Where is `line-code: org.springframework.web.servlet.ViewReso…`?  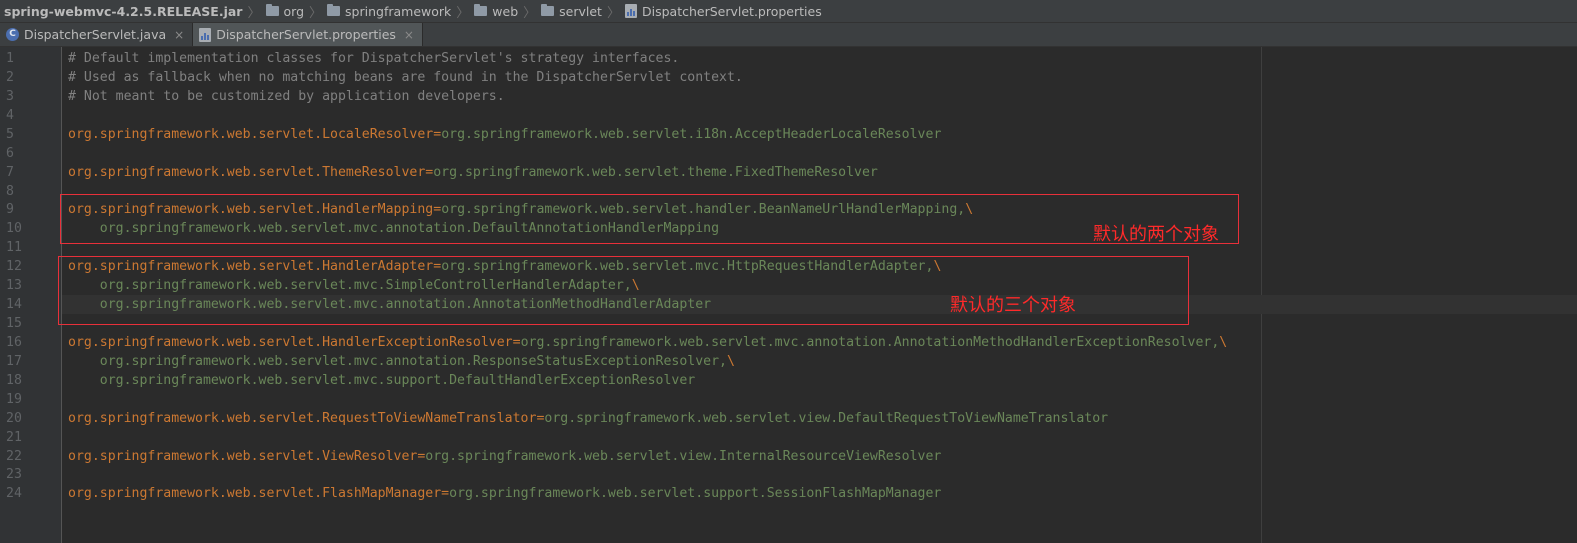
line-code: org.springframework.web.servlet.ViewReso… is located at coordinates (504, 456).